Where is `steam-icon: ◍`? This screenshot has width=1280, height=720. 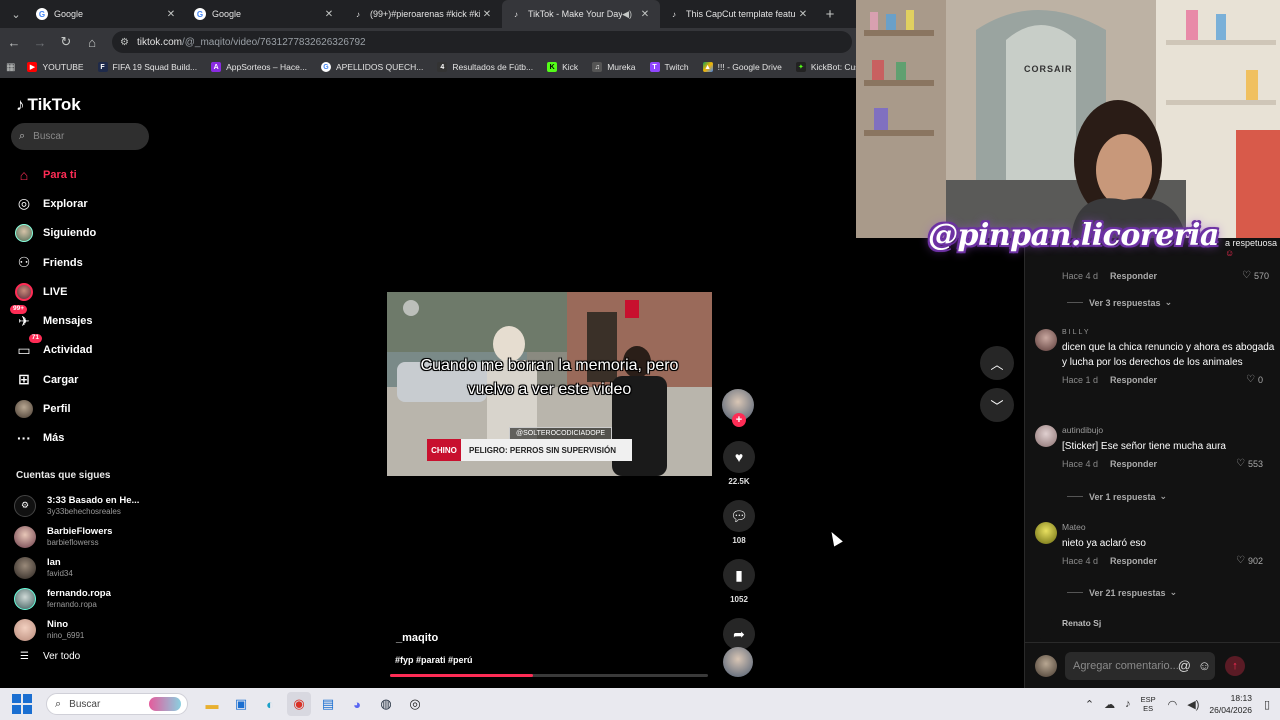 steam-icon: ◍ is located at coordinates (386, 704).